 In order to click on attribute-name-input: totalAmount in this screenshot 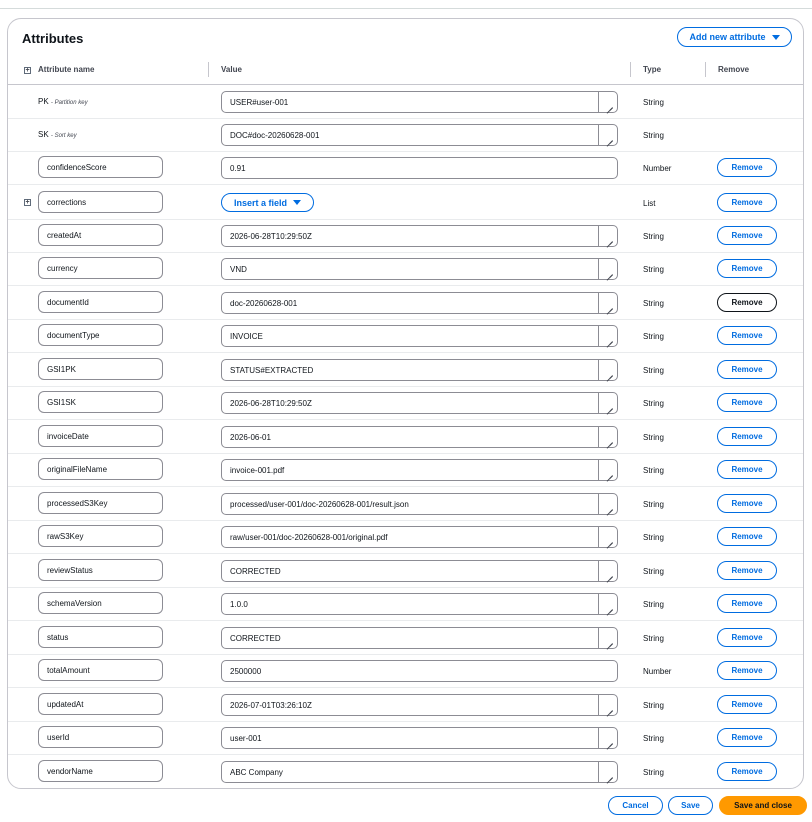, I will do `click(100, 670)`.